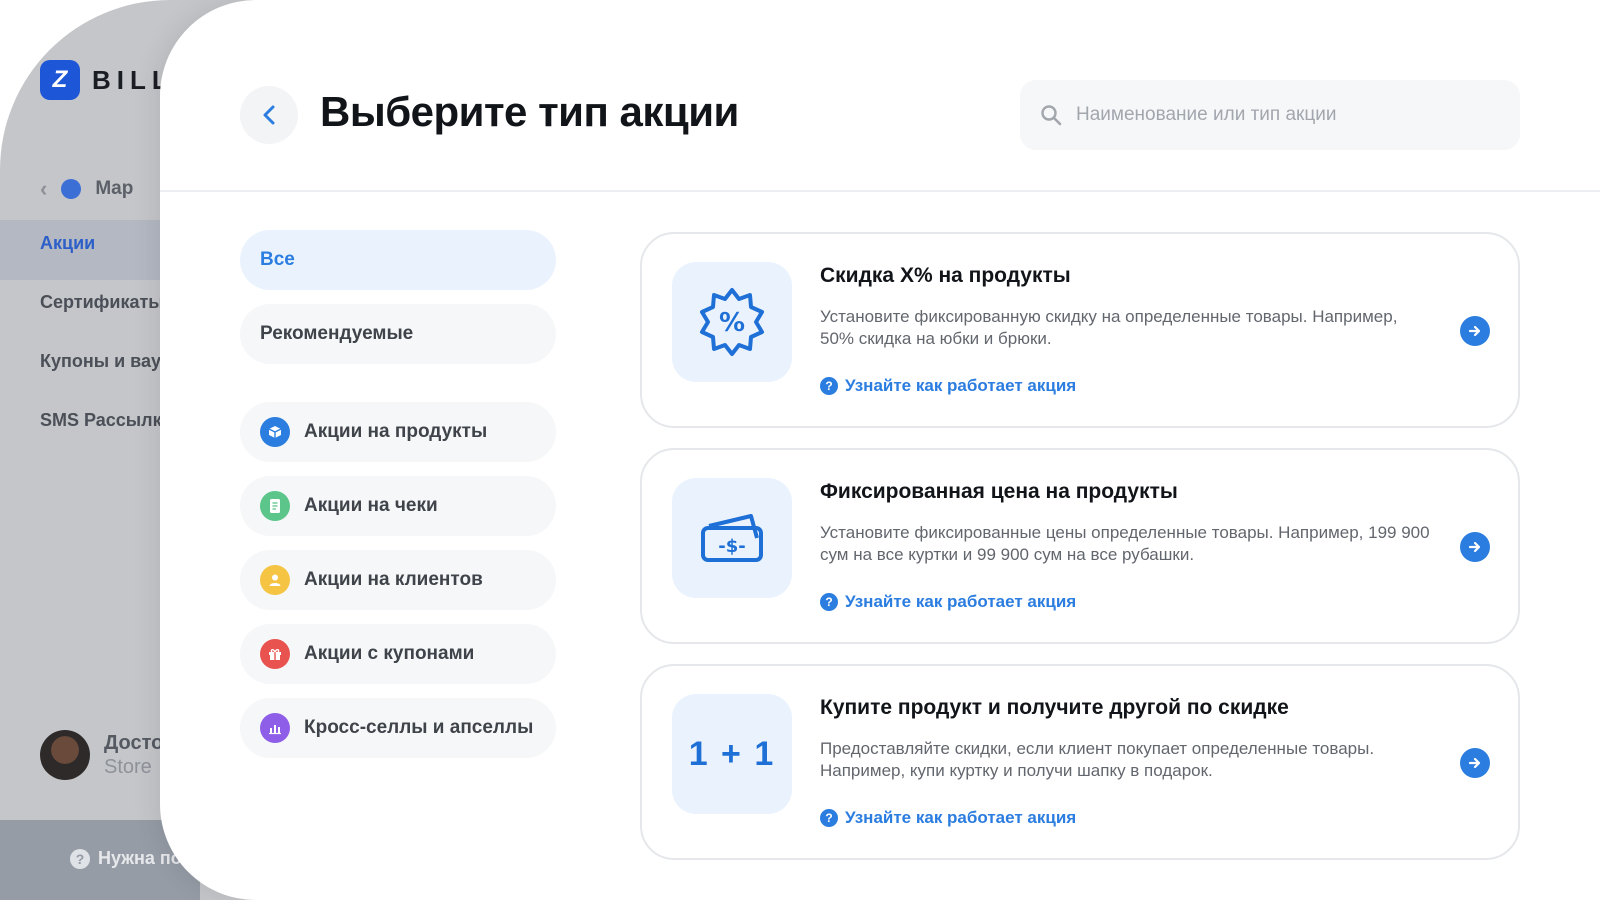 The image size is (1600, 900). What do you see at coordinates (1276, 115) in the screenshot?
I see `search-input` at bounding box center [1276, 115].